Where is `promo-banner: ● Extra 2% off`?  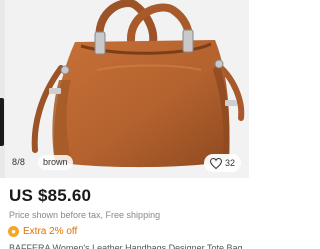
promo-banner: ● Extra 2% off is located at coordinates (42, 231).